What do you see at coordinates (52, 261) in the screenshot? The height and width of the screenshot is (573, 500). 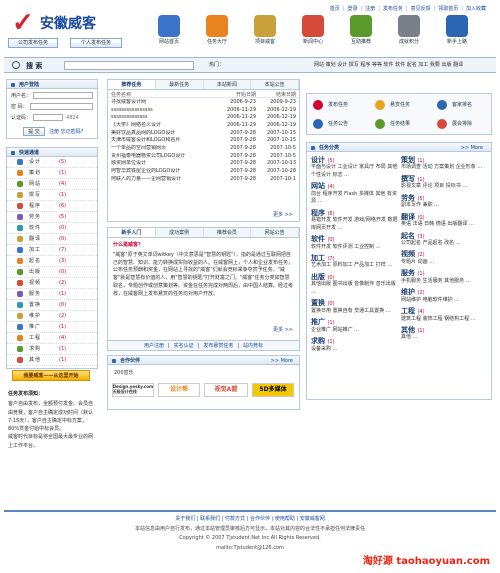 I see `channel-item: 起名 (3)` at bounding box center [52, 261].